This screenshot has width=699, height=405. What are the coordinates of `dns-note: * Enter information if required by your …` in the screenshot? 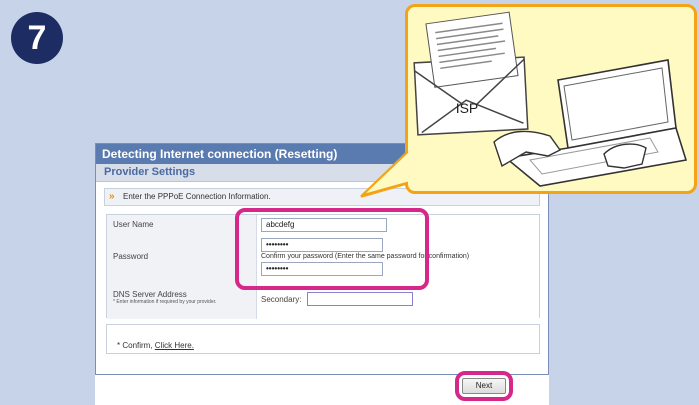 It's located at (165, 302).